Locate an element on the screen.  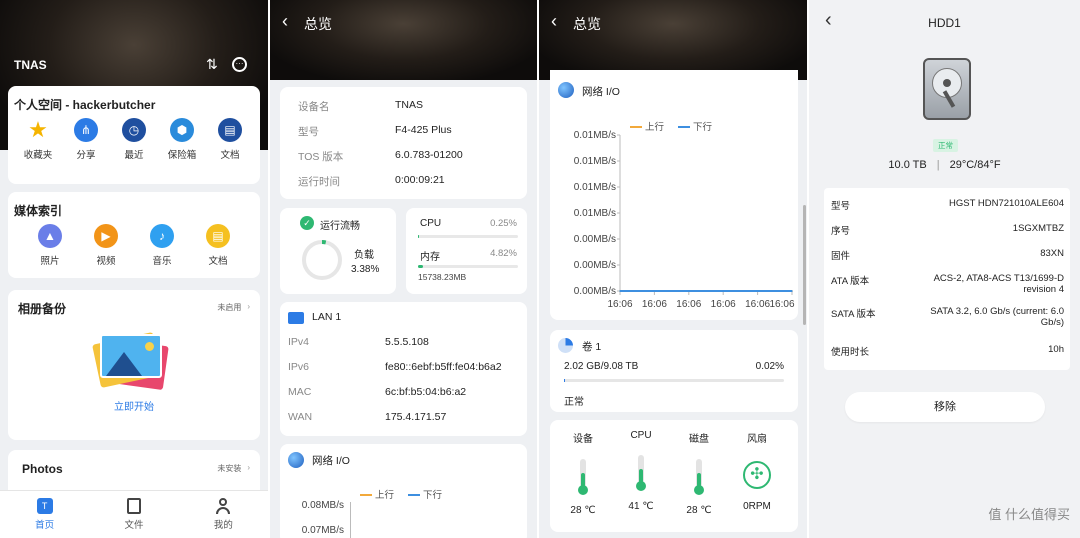
shortcut-label: 分享 is located at coordinates (86, 155).